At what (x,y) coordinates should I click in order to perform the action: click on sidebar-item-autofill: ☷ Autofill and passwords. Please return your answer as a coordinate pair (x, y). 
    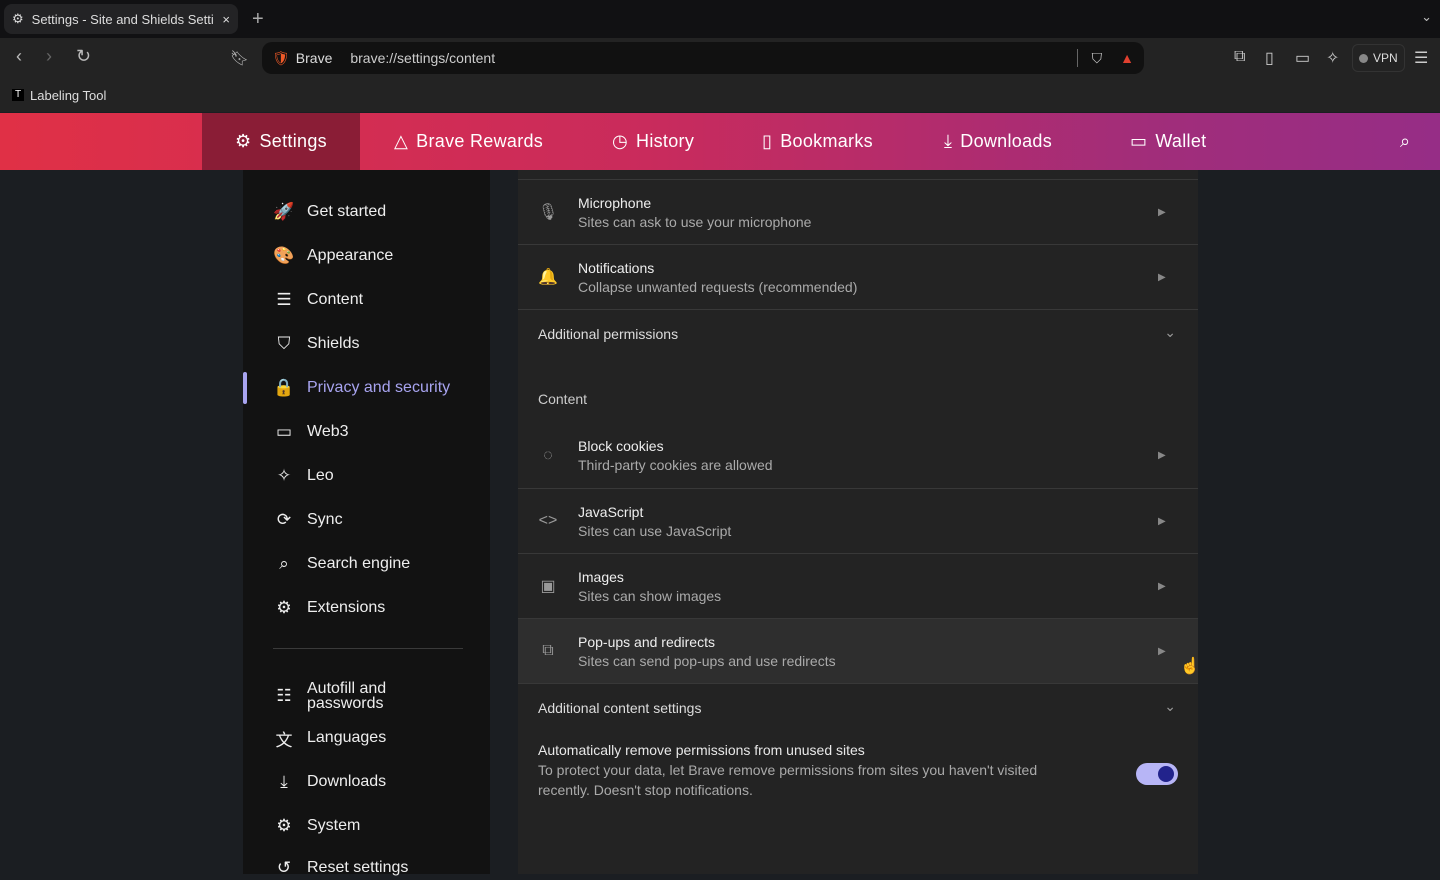
    Looking at the image, I should click on (355, 696).